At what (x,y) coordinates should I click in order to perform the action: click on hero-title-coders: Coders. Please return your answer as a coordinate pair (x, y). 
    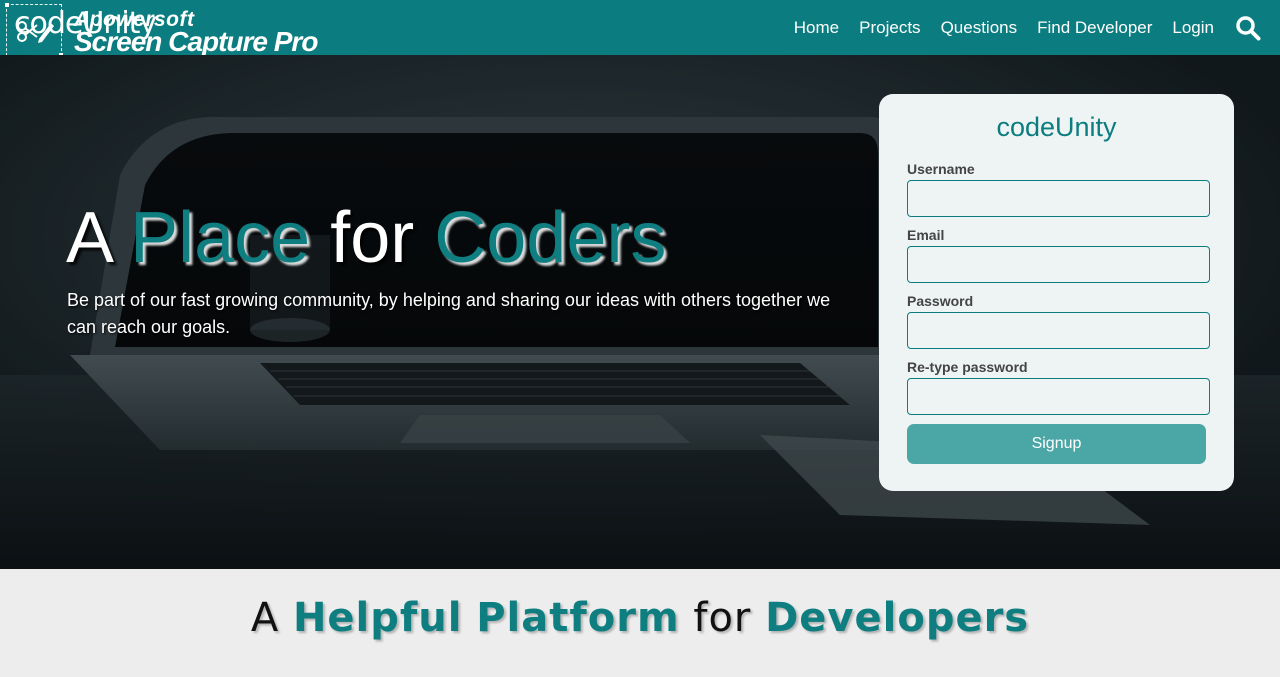
    Looking at the image, I should click on (550, 238).